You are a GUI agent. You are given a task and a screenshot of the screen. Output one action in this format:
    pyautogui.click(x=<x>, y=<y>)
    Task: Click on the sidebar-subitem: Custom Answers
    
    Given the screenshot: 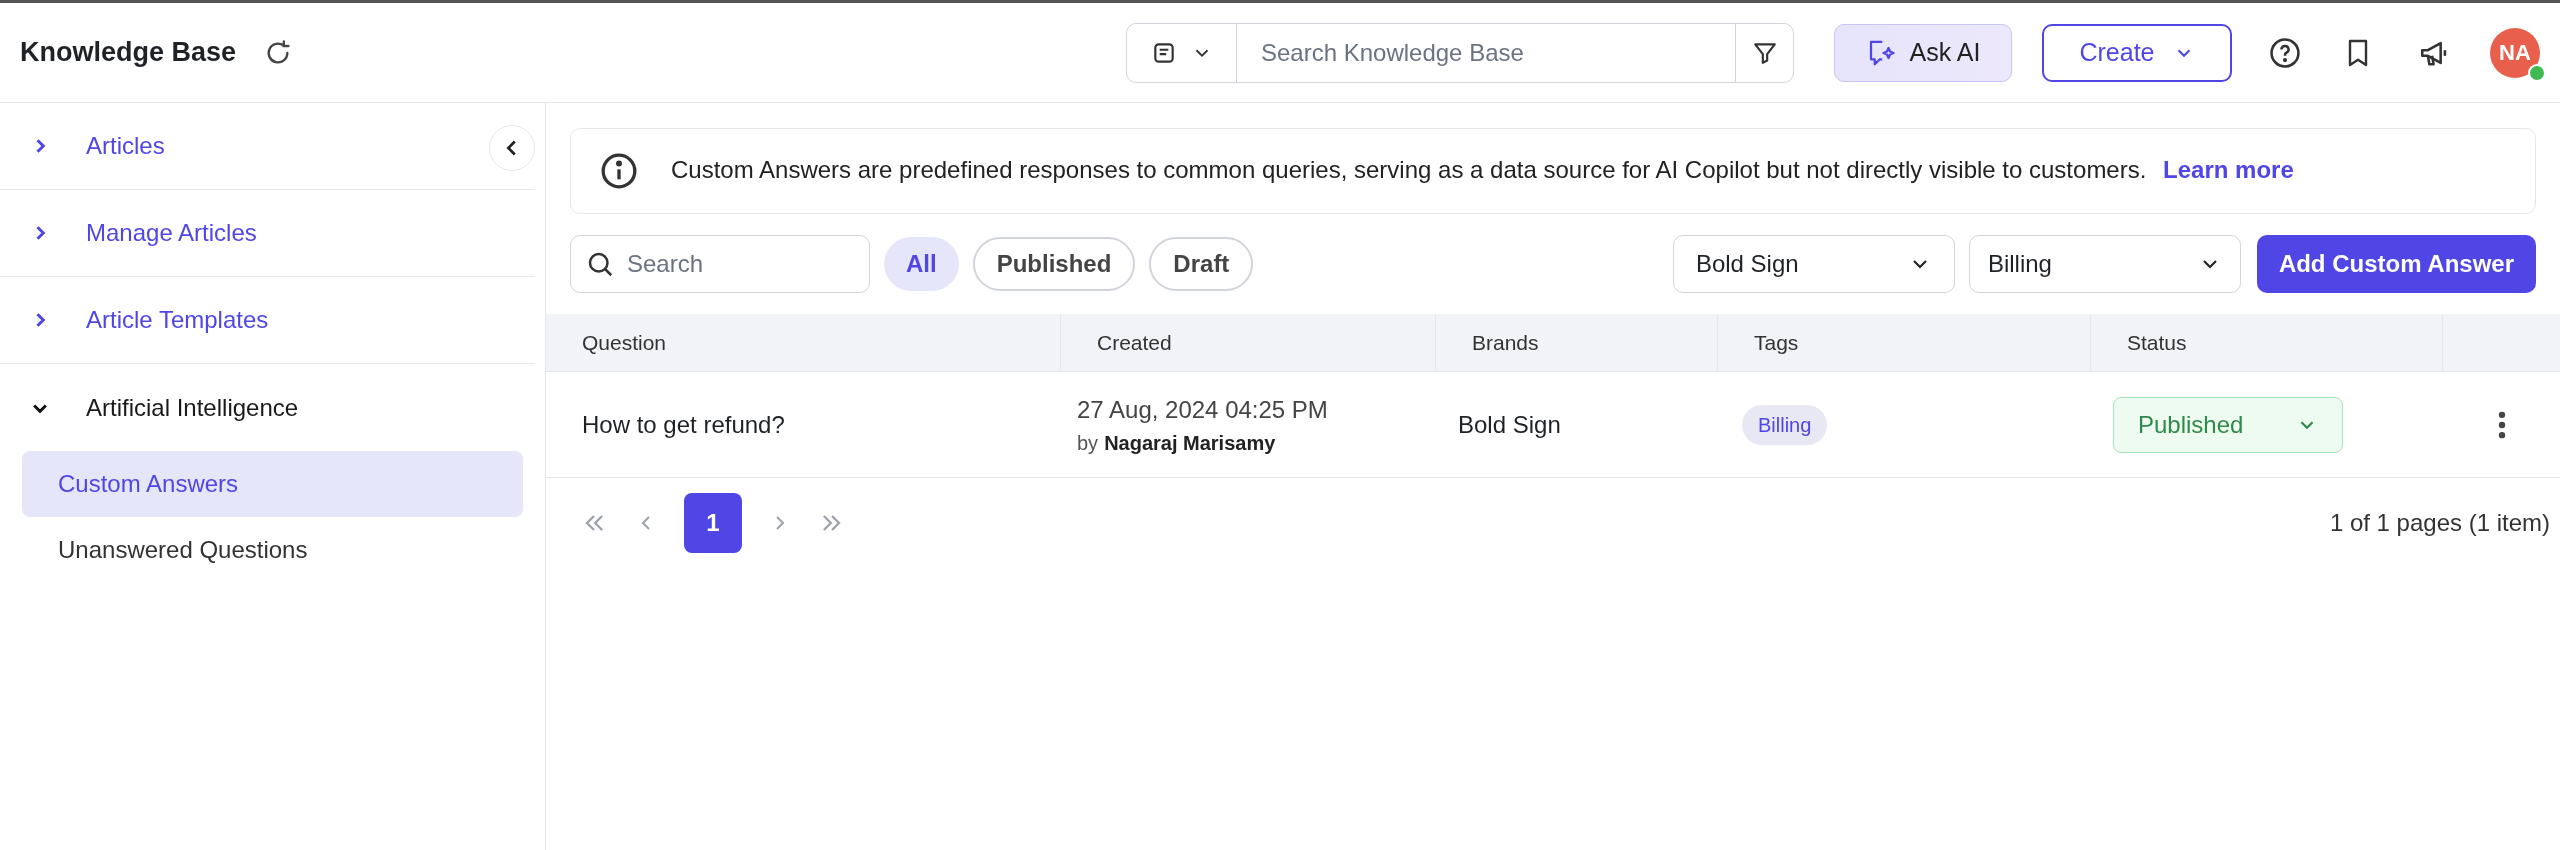 What is the action you would take?
    pyautogui.click(x=272, y=484)
    